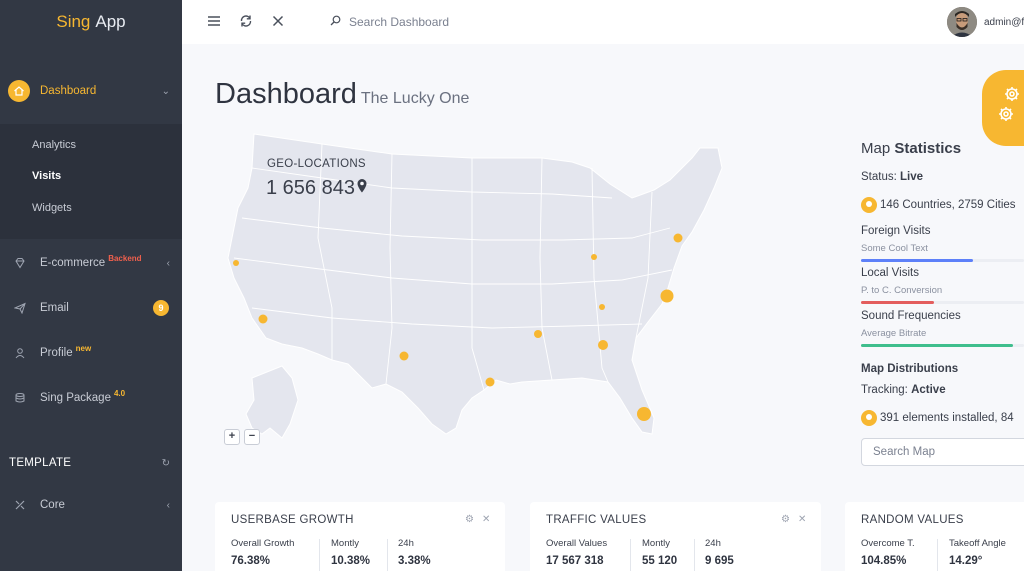 The width and height of the screenshot is (1024, 571). I want to click on metric: 24h 9 695, so click(719, 552).